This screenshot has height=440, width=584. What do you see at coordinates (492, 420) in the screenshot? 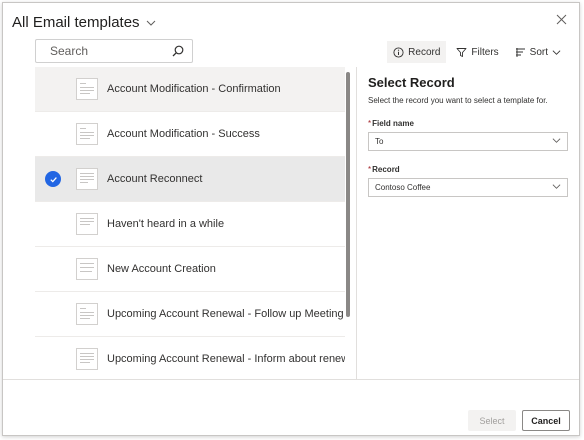
I see `select-button: Select` at bounding box center [492, 420].